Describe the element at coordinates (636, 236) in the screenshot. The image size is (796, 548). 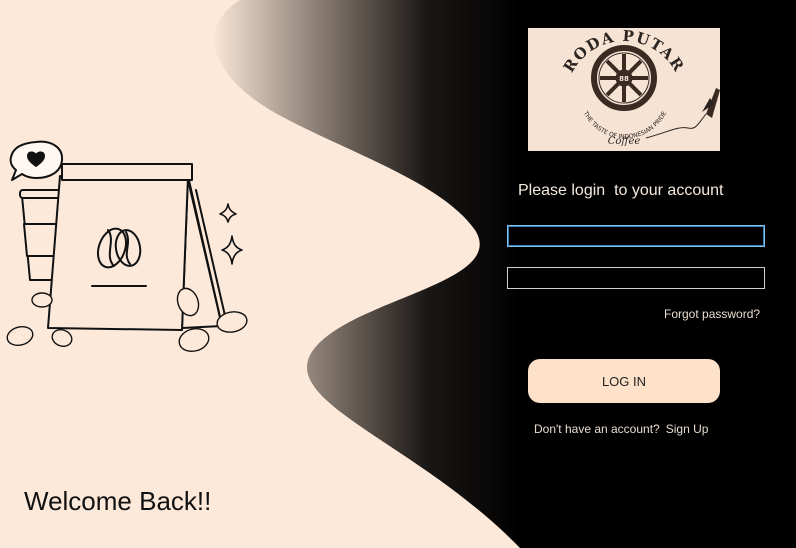
I see `username-input` at that location.